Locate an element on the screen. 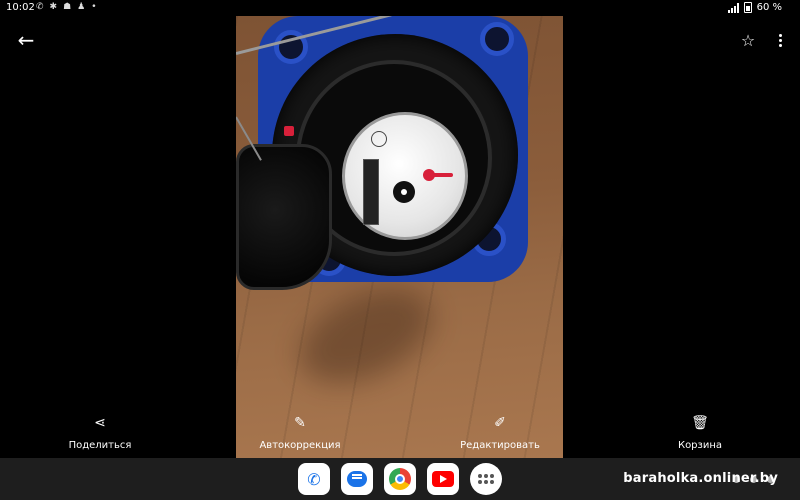  taskbar: ✆ baraholka.onliner.by is located at coordinates (400, 479).